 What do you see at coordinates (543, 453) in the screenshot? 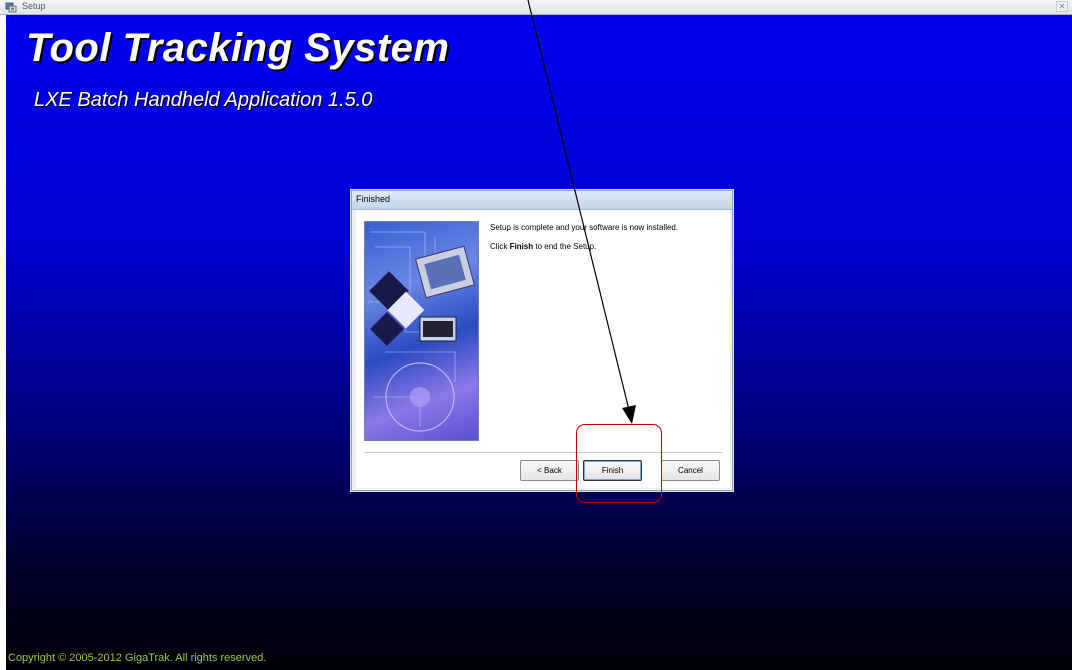
I see `dialog-separator` at bounding box center [543, 453].